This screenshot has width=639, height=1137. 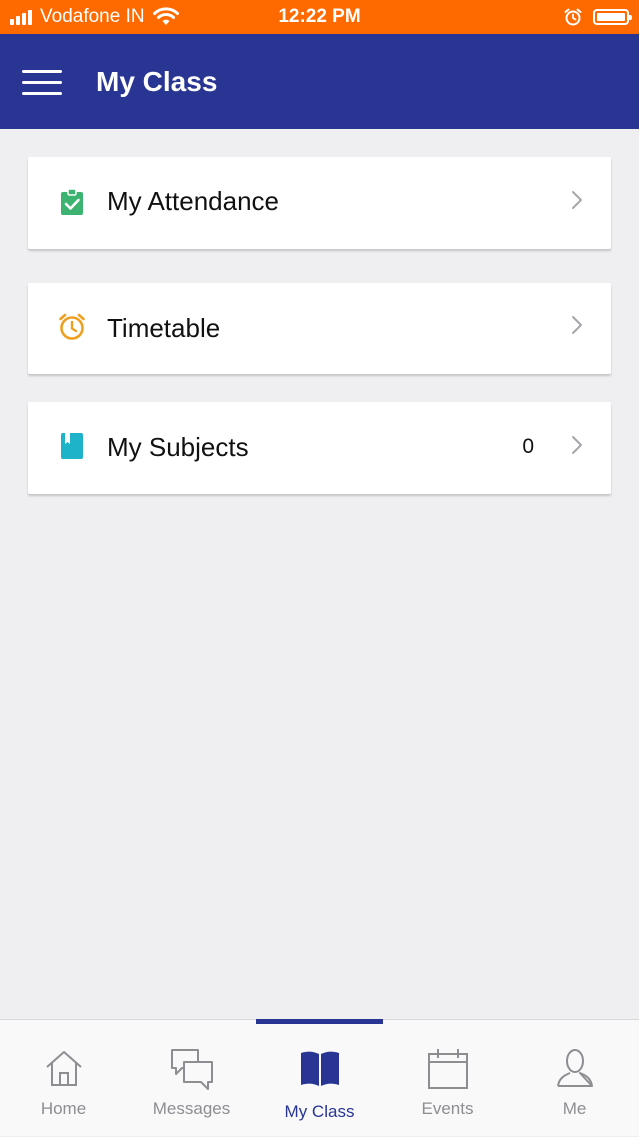 What do you see at coordinates (42, 82) in the screenshot?
I see `hamburger-menu-icon` at bounding box center [42, 82].